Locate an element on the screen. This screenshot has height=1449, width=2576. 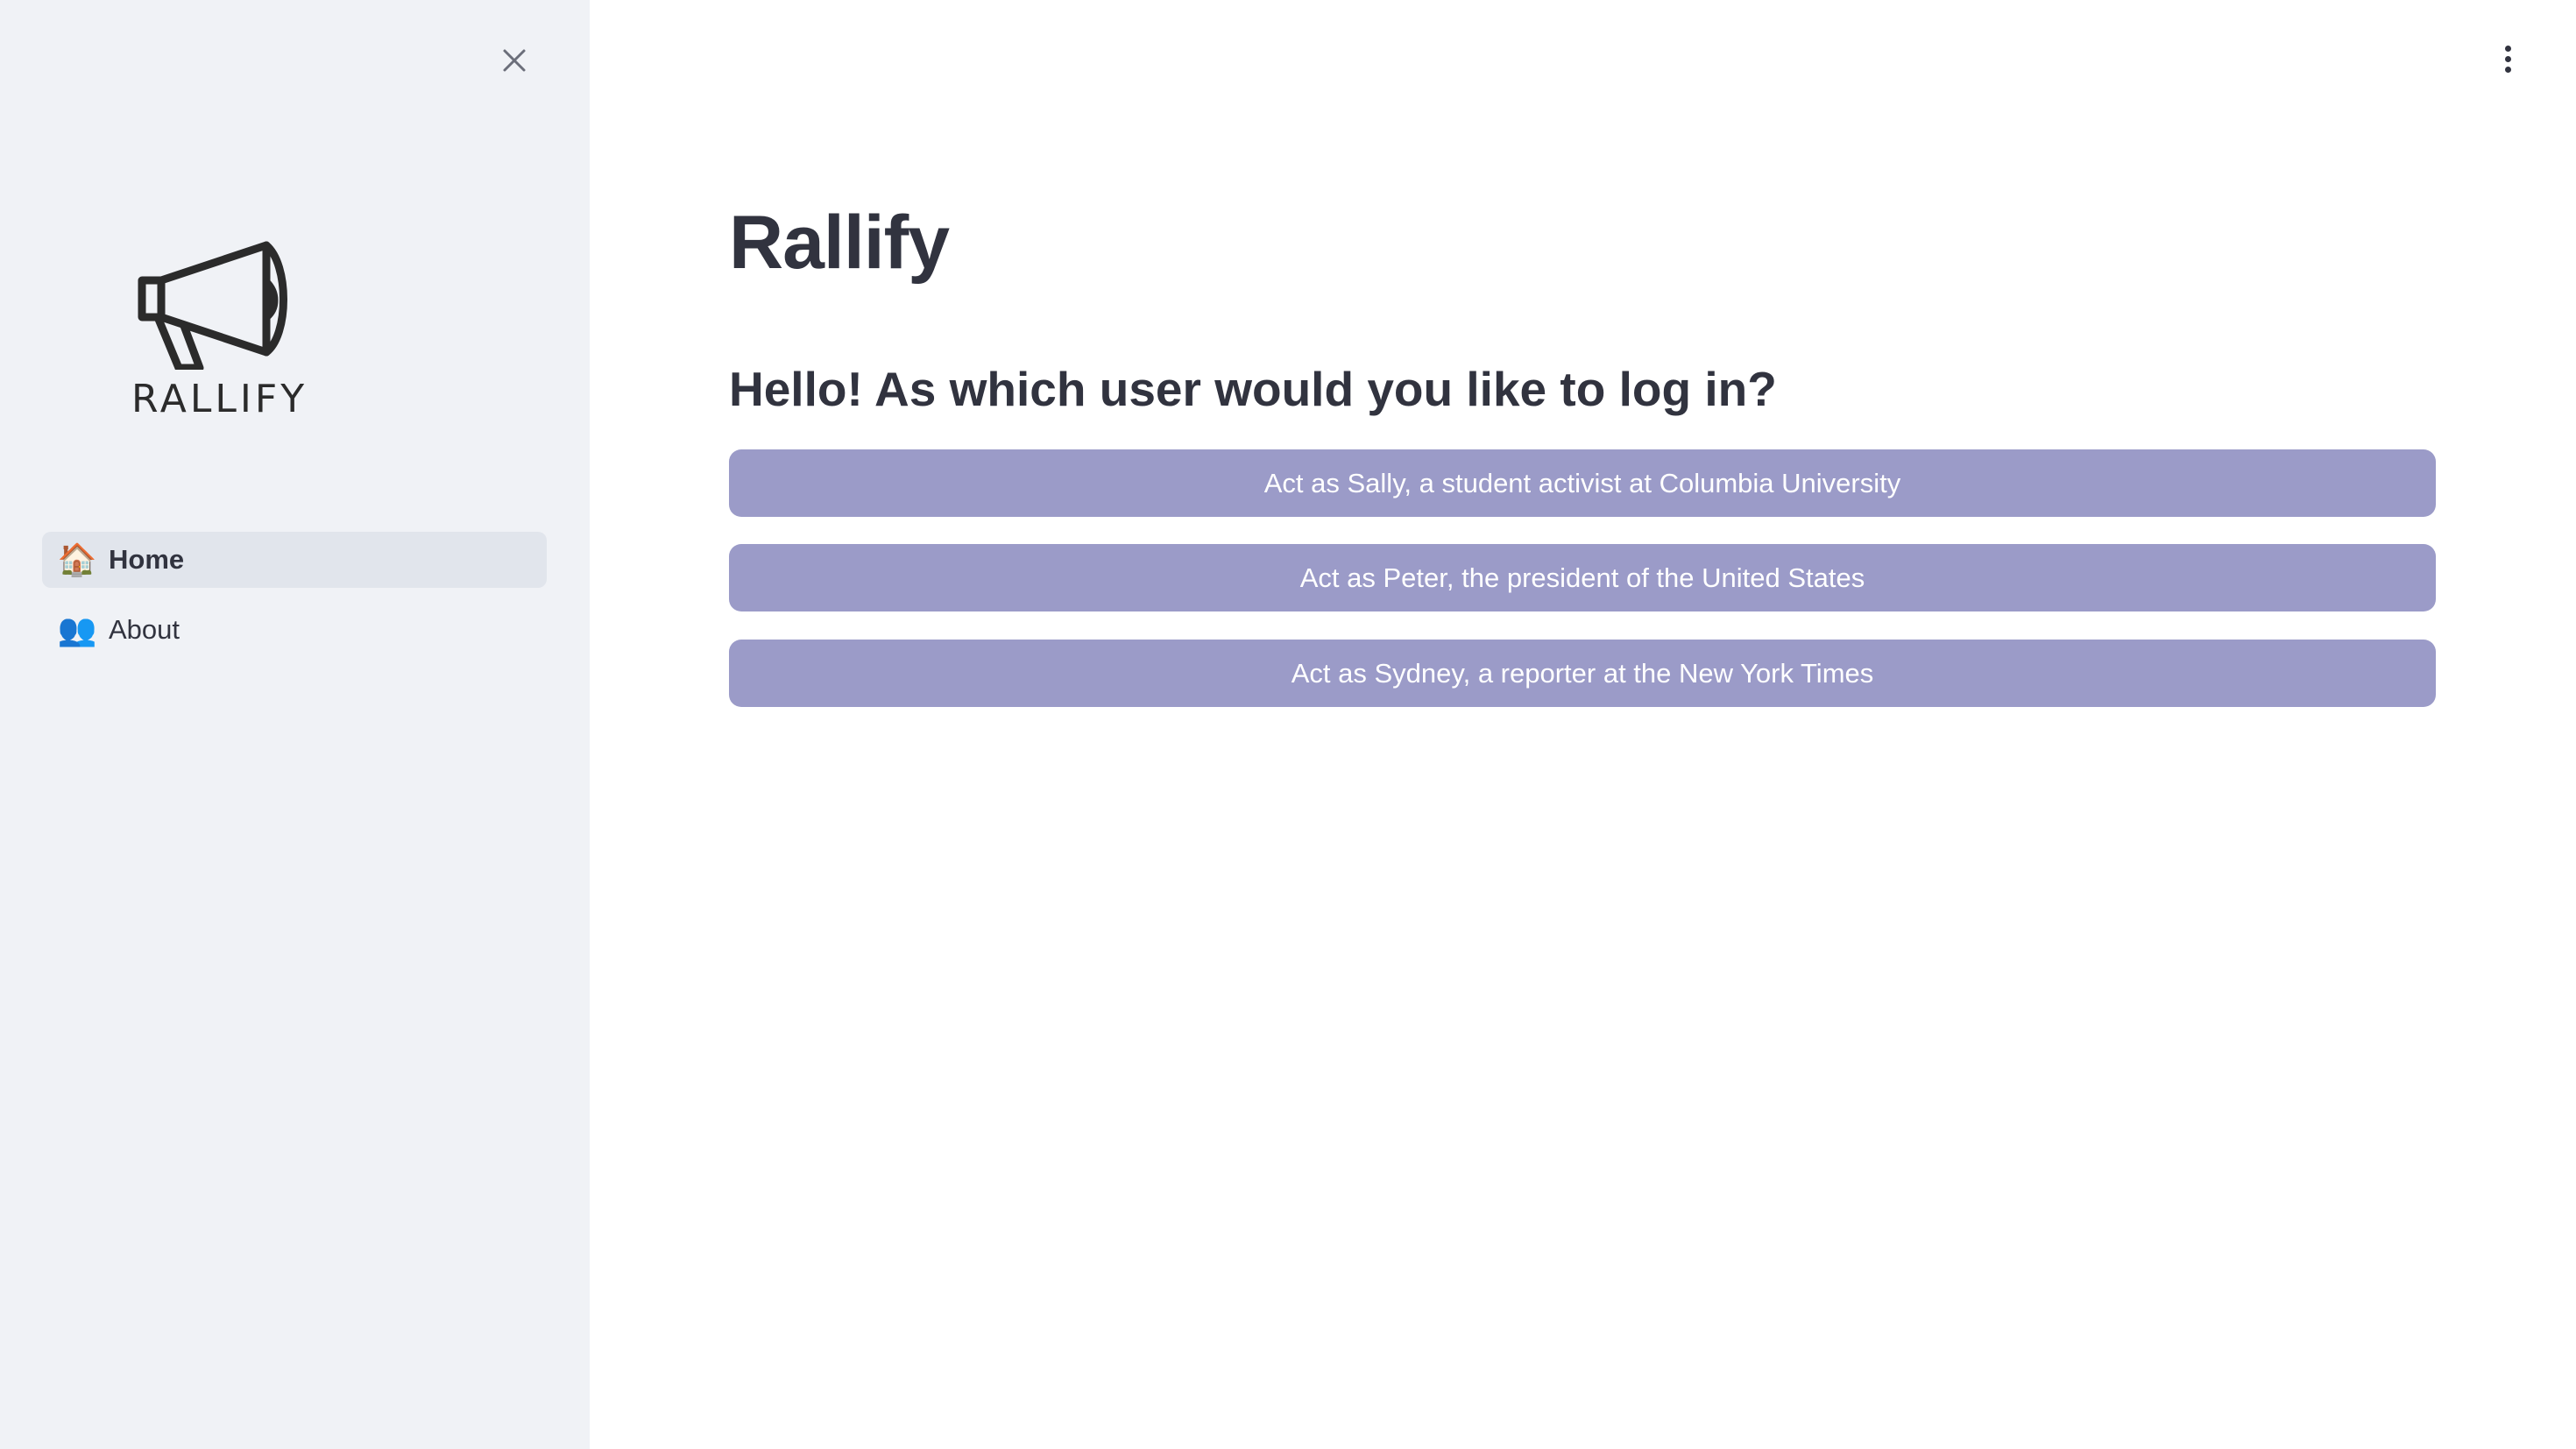
megaphone-icon is located at coordinates (212, 305).